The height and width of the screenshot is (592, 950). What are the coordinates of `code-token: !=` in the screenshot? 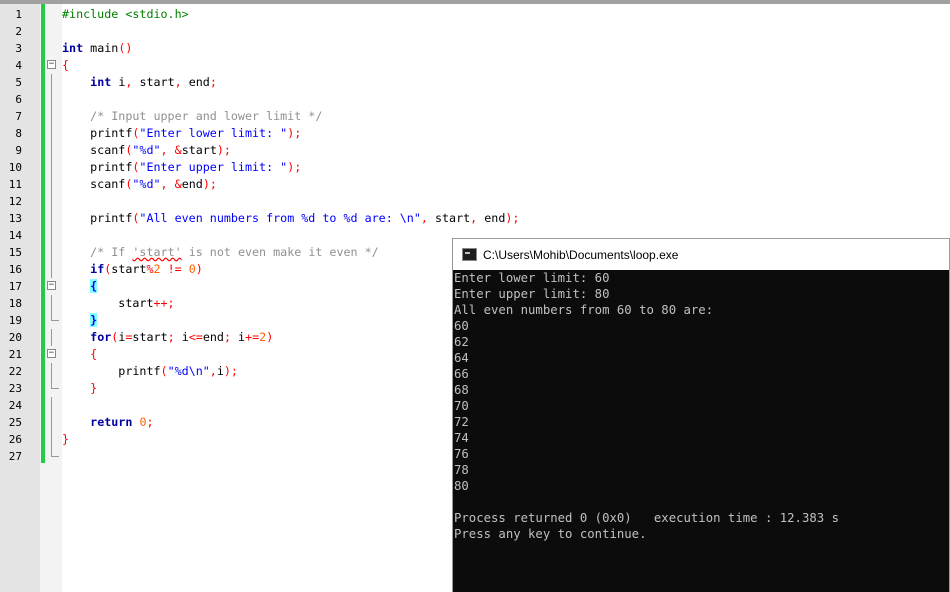 It's located at (174, 269).